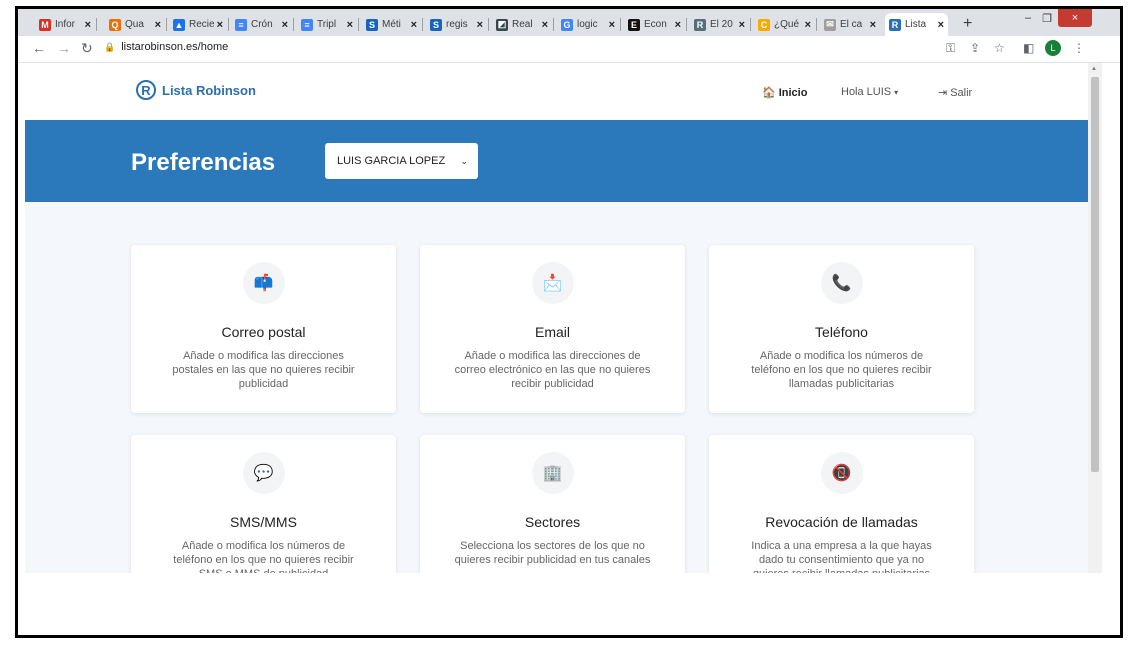 This screenshot has width=1131, height=646. I want to click on building-icon: 🏢, so click(552, 473).